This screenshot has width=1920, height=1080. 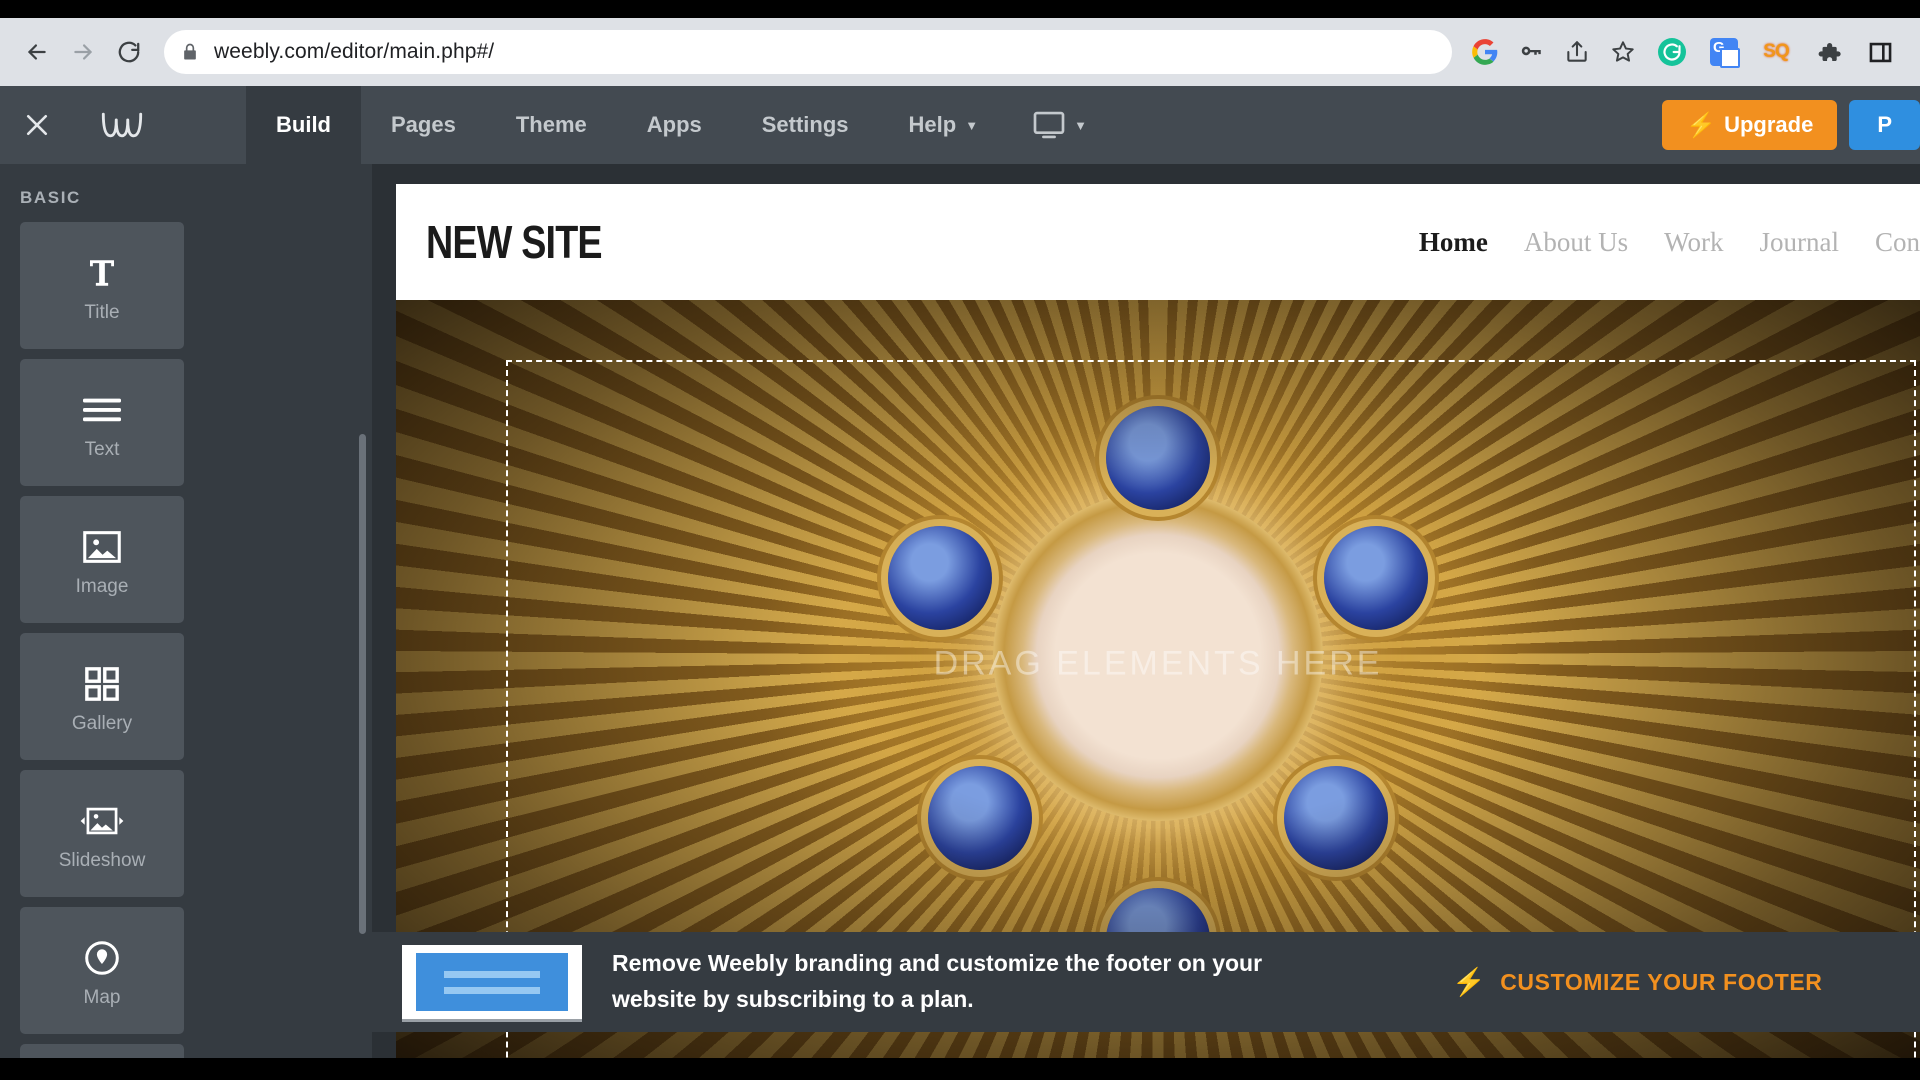 I want to click on site-nav-contact: Con, so click(x=1897, y=242).